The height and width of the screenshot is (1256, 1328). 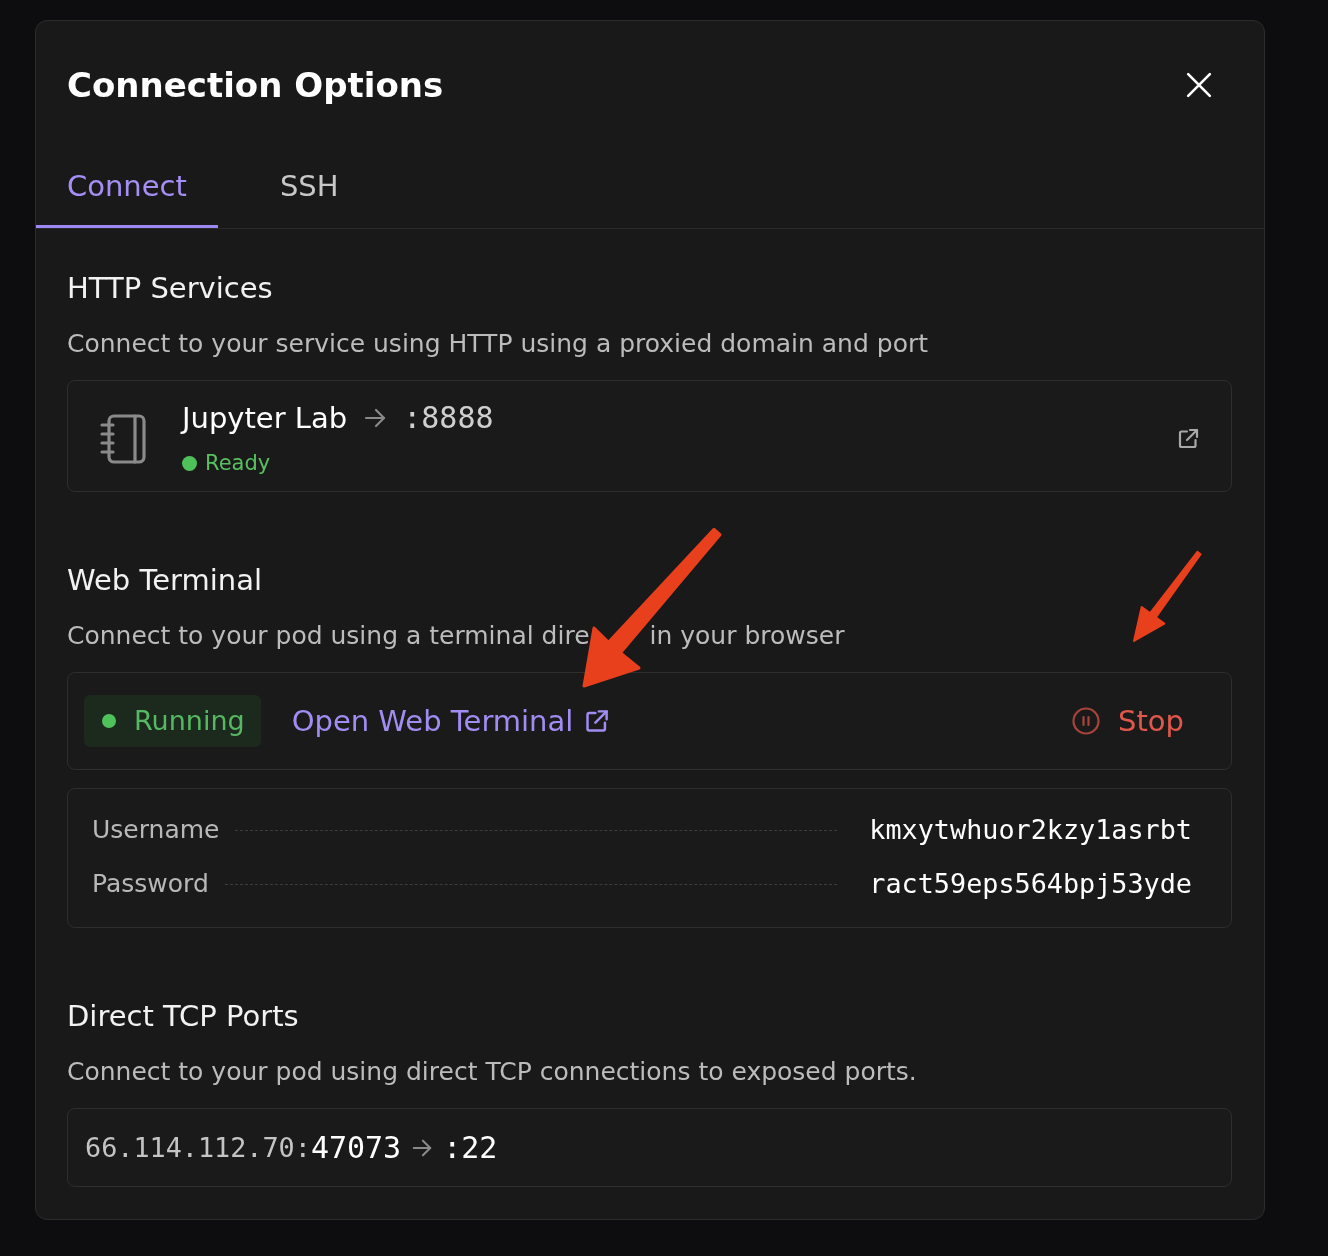 What do you see at coordinates (1128, 721) in the screenshot?
I see `stop-button: Stop` at bounding box center [1128, 721].